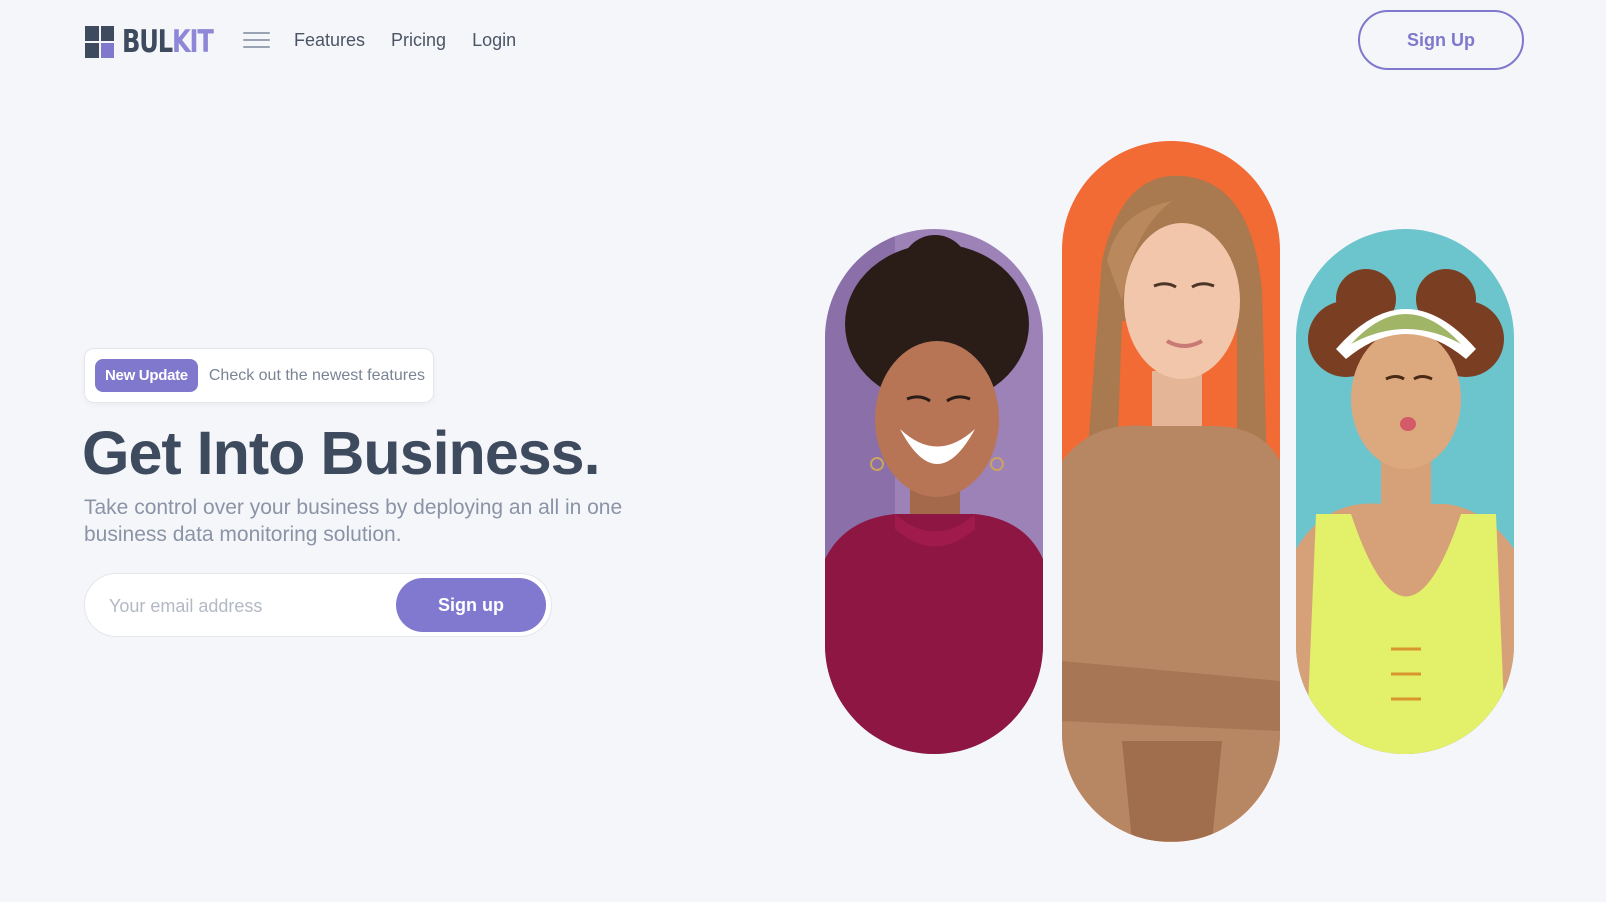 Image resolution: width=1606 pixels, height=902 pixels. I want to click on signup-button: Sign Up, so click(1441, 40).